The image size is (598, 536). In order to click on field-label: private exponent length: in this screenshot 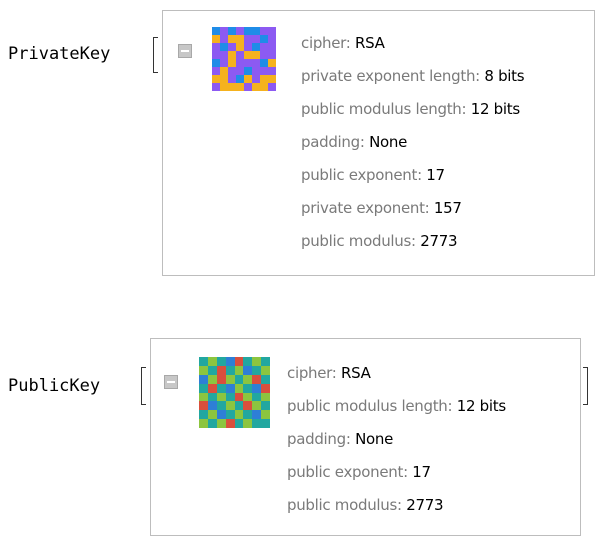, I will do `click(393, 76)`.